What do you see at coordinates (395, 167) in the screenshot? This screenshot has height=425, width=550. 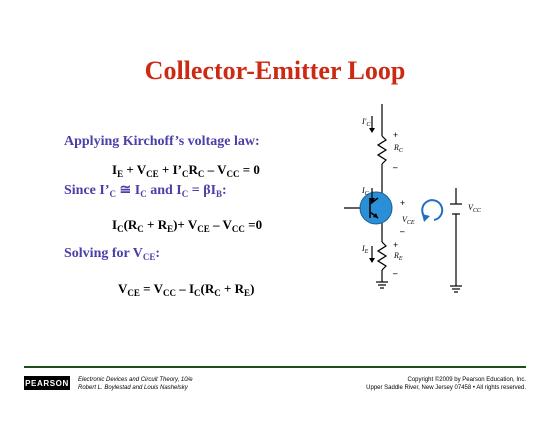 I see `rc-minus-sign: –` at bounding box center [395, 167].